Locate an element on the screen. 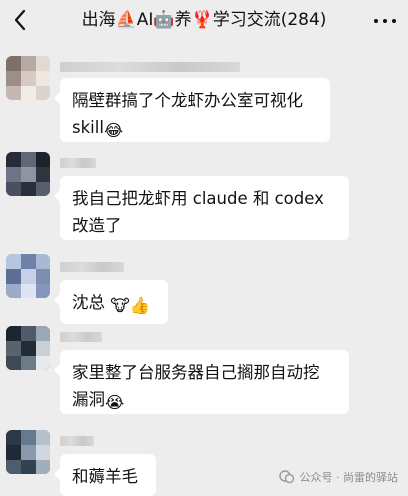 Image resolution: width=408 pixels, height=496 pixels. watermark-text: 公众号 · 尚雷的驿站 is located at coordinates (349, 477).